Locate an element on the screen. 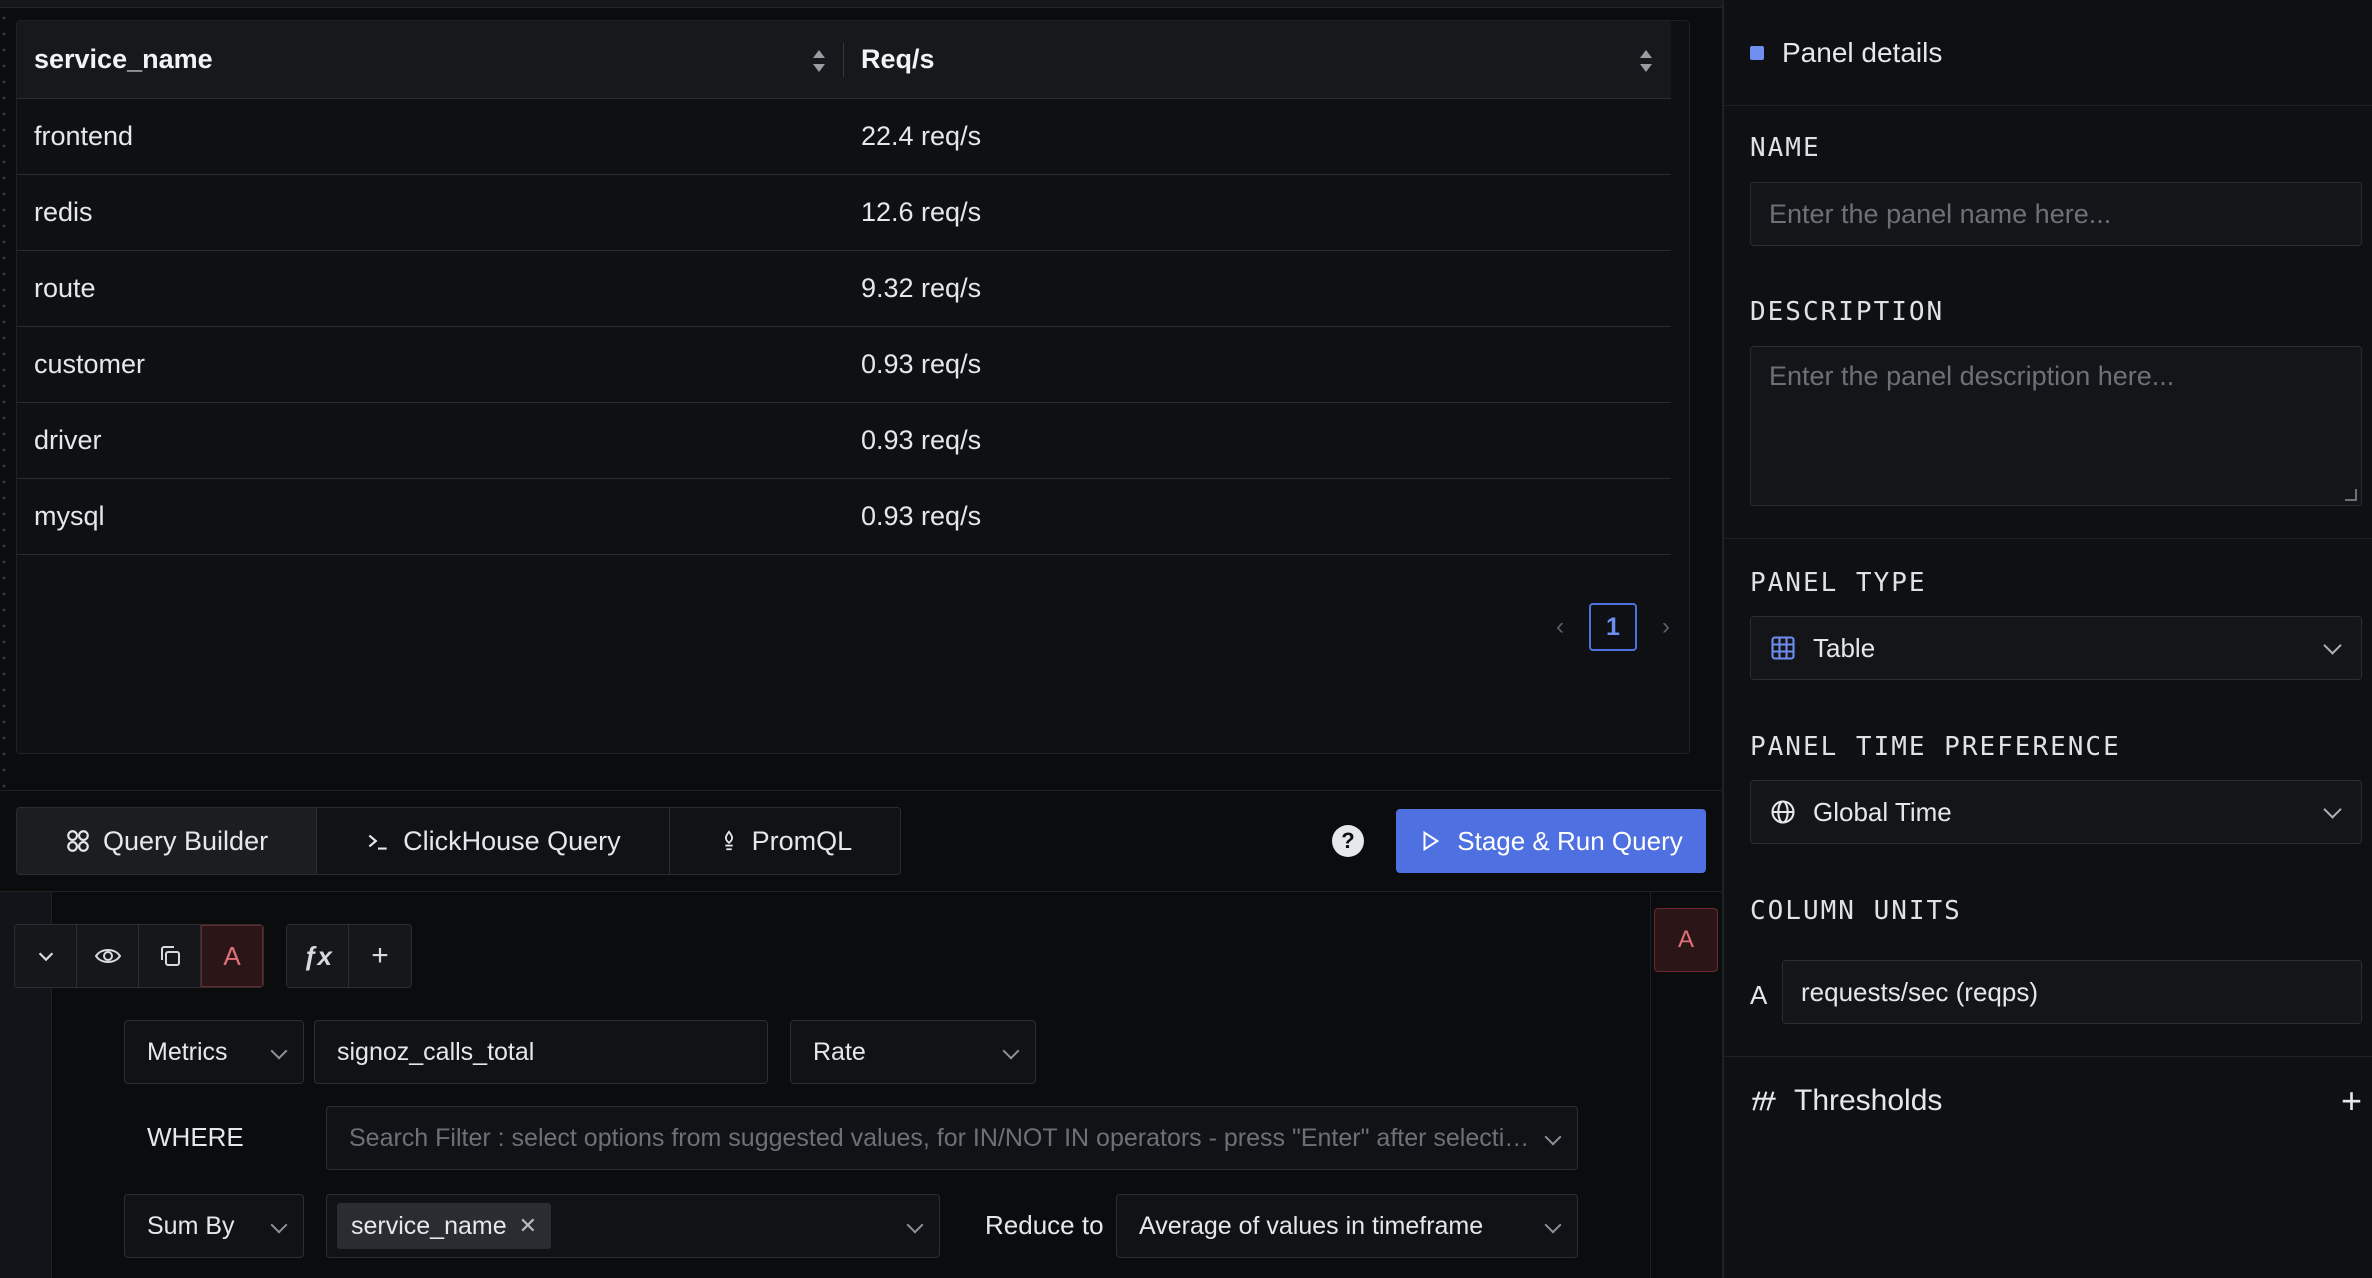 The image size is (2372, 1278). clone-query-button is located at coordinates (170, 956).